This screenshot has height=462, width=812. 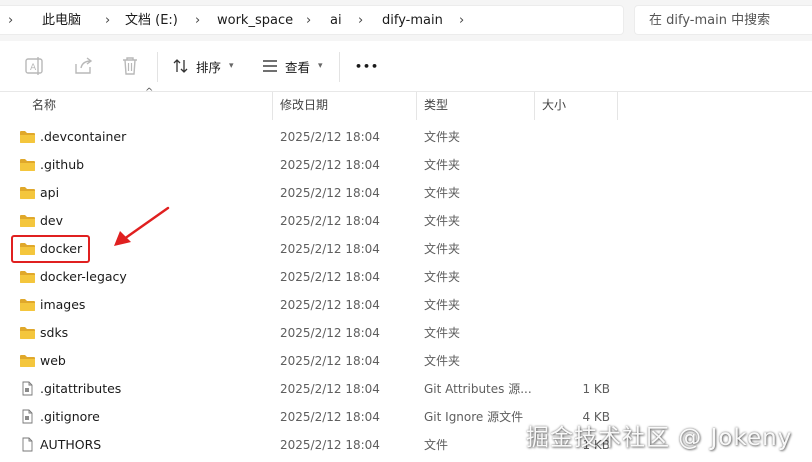 What do you see at coordinates (130, 66) in the screenshot?
I see `delete-icon` at bounding box center [130, 66].